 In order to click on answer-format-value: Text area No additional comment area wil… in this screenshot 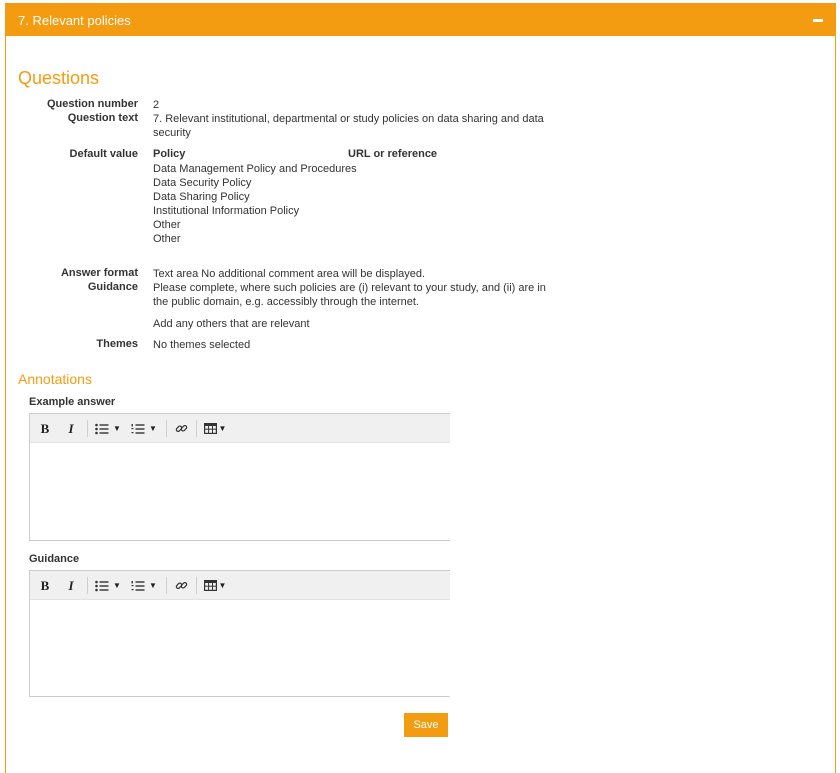, I will do `click(289, 274)`.